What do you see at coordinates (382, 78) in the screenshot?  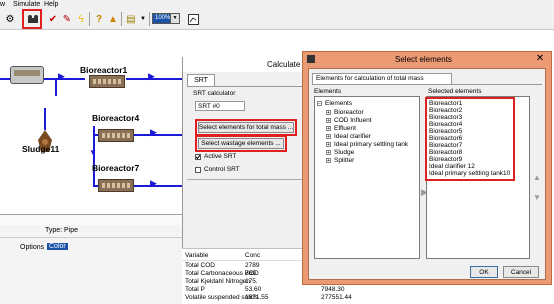 I see `tab-total-mass: Elements for calculation of total mass` at bounding box center [382, 78].